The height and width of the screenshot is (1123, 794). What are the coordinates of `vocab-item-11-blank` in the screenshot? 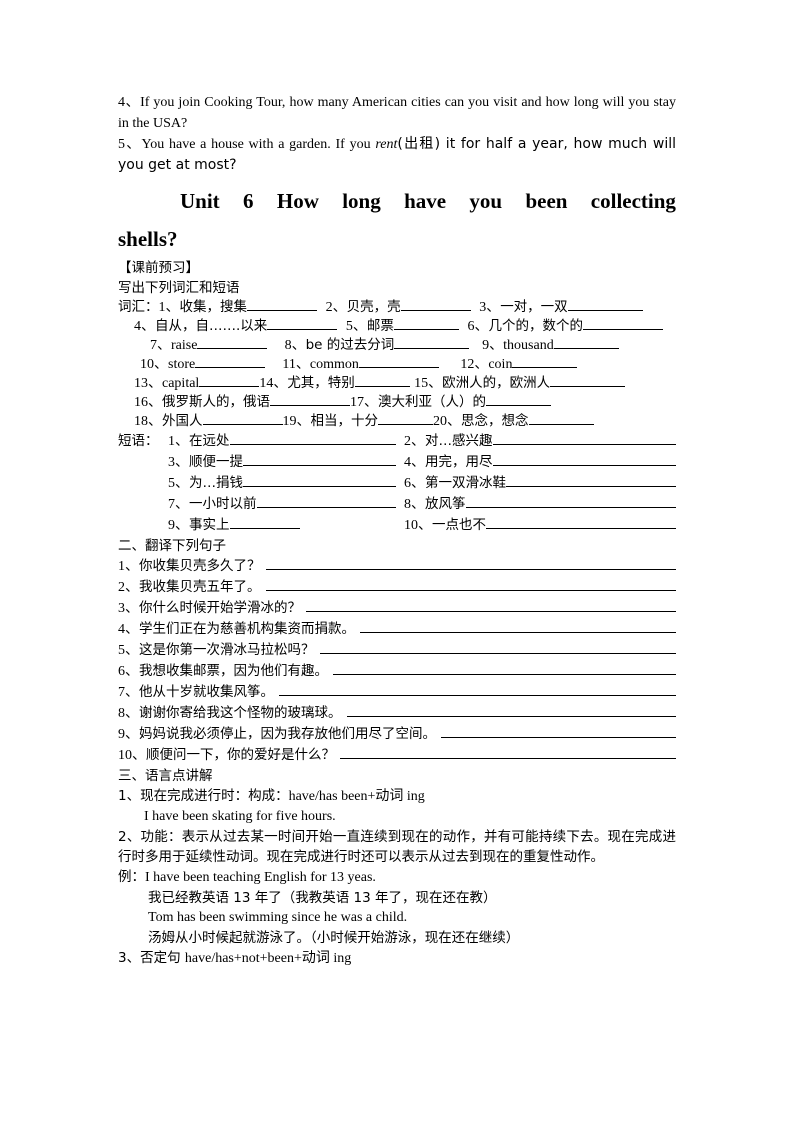 It's located at (398, 361).